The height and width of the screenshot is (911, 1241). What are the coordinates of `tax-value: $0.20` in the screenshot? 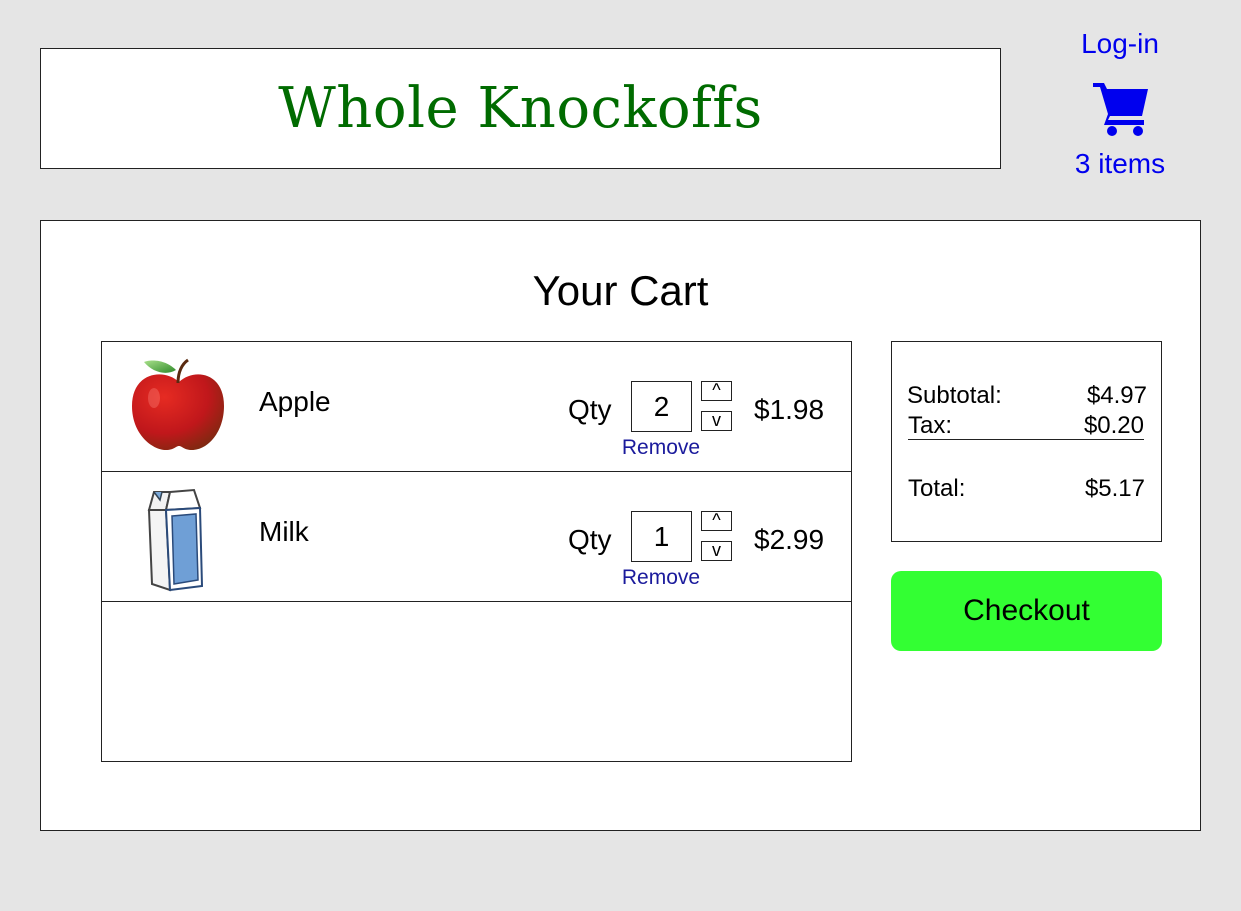 It's located at (1113, 425).